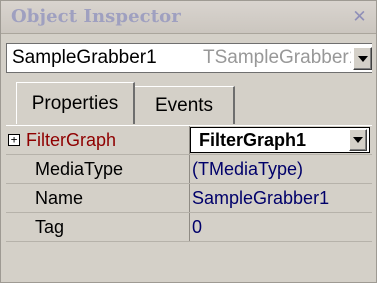 The width and height of the screenshot is (377, 283). Describe the element at coordinates (84, 57) in the screenshot. I see `component-name: SampleGrabber1` at that location.